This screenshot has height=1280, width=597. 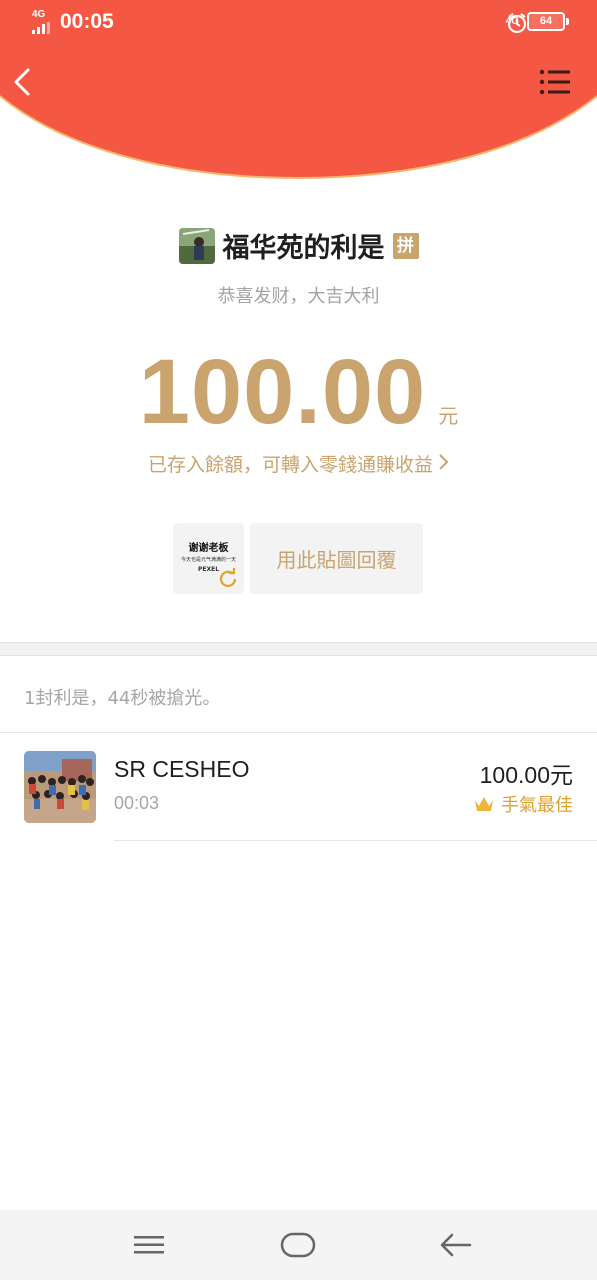 What do you see at coordinates (87, 21) in the screenshot?
I see `status-time: 00:05` at bounding box center [87, 21].